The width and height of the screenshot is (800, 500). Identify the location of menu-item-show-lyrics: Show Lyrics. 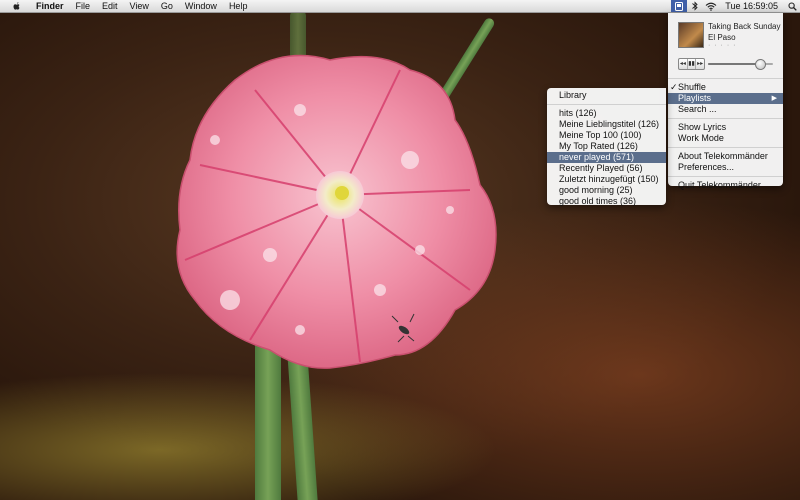
(725, 127).